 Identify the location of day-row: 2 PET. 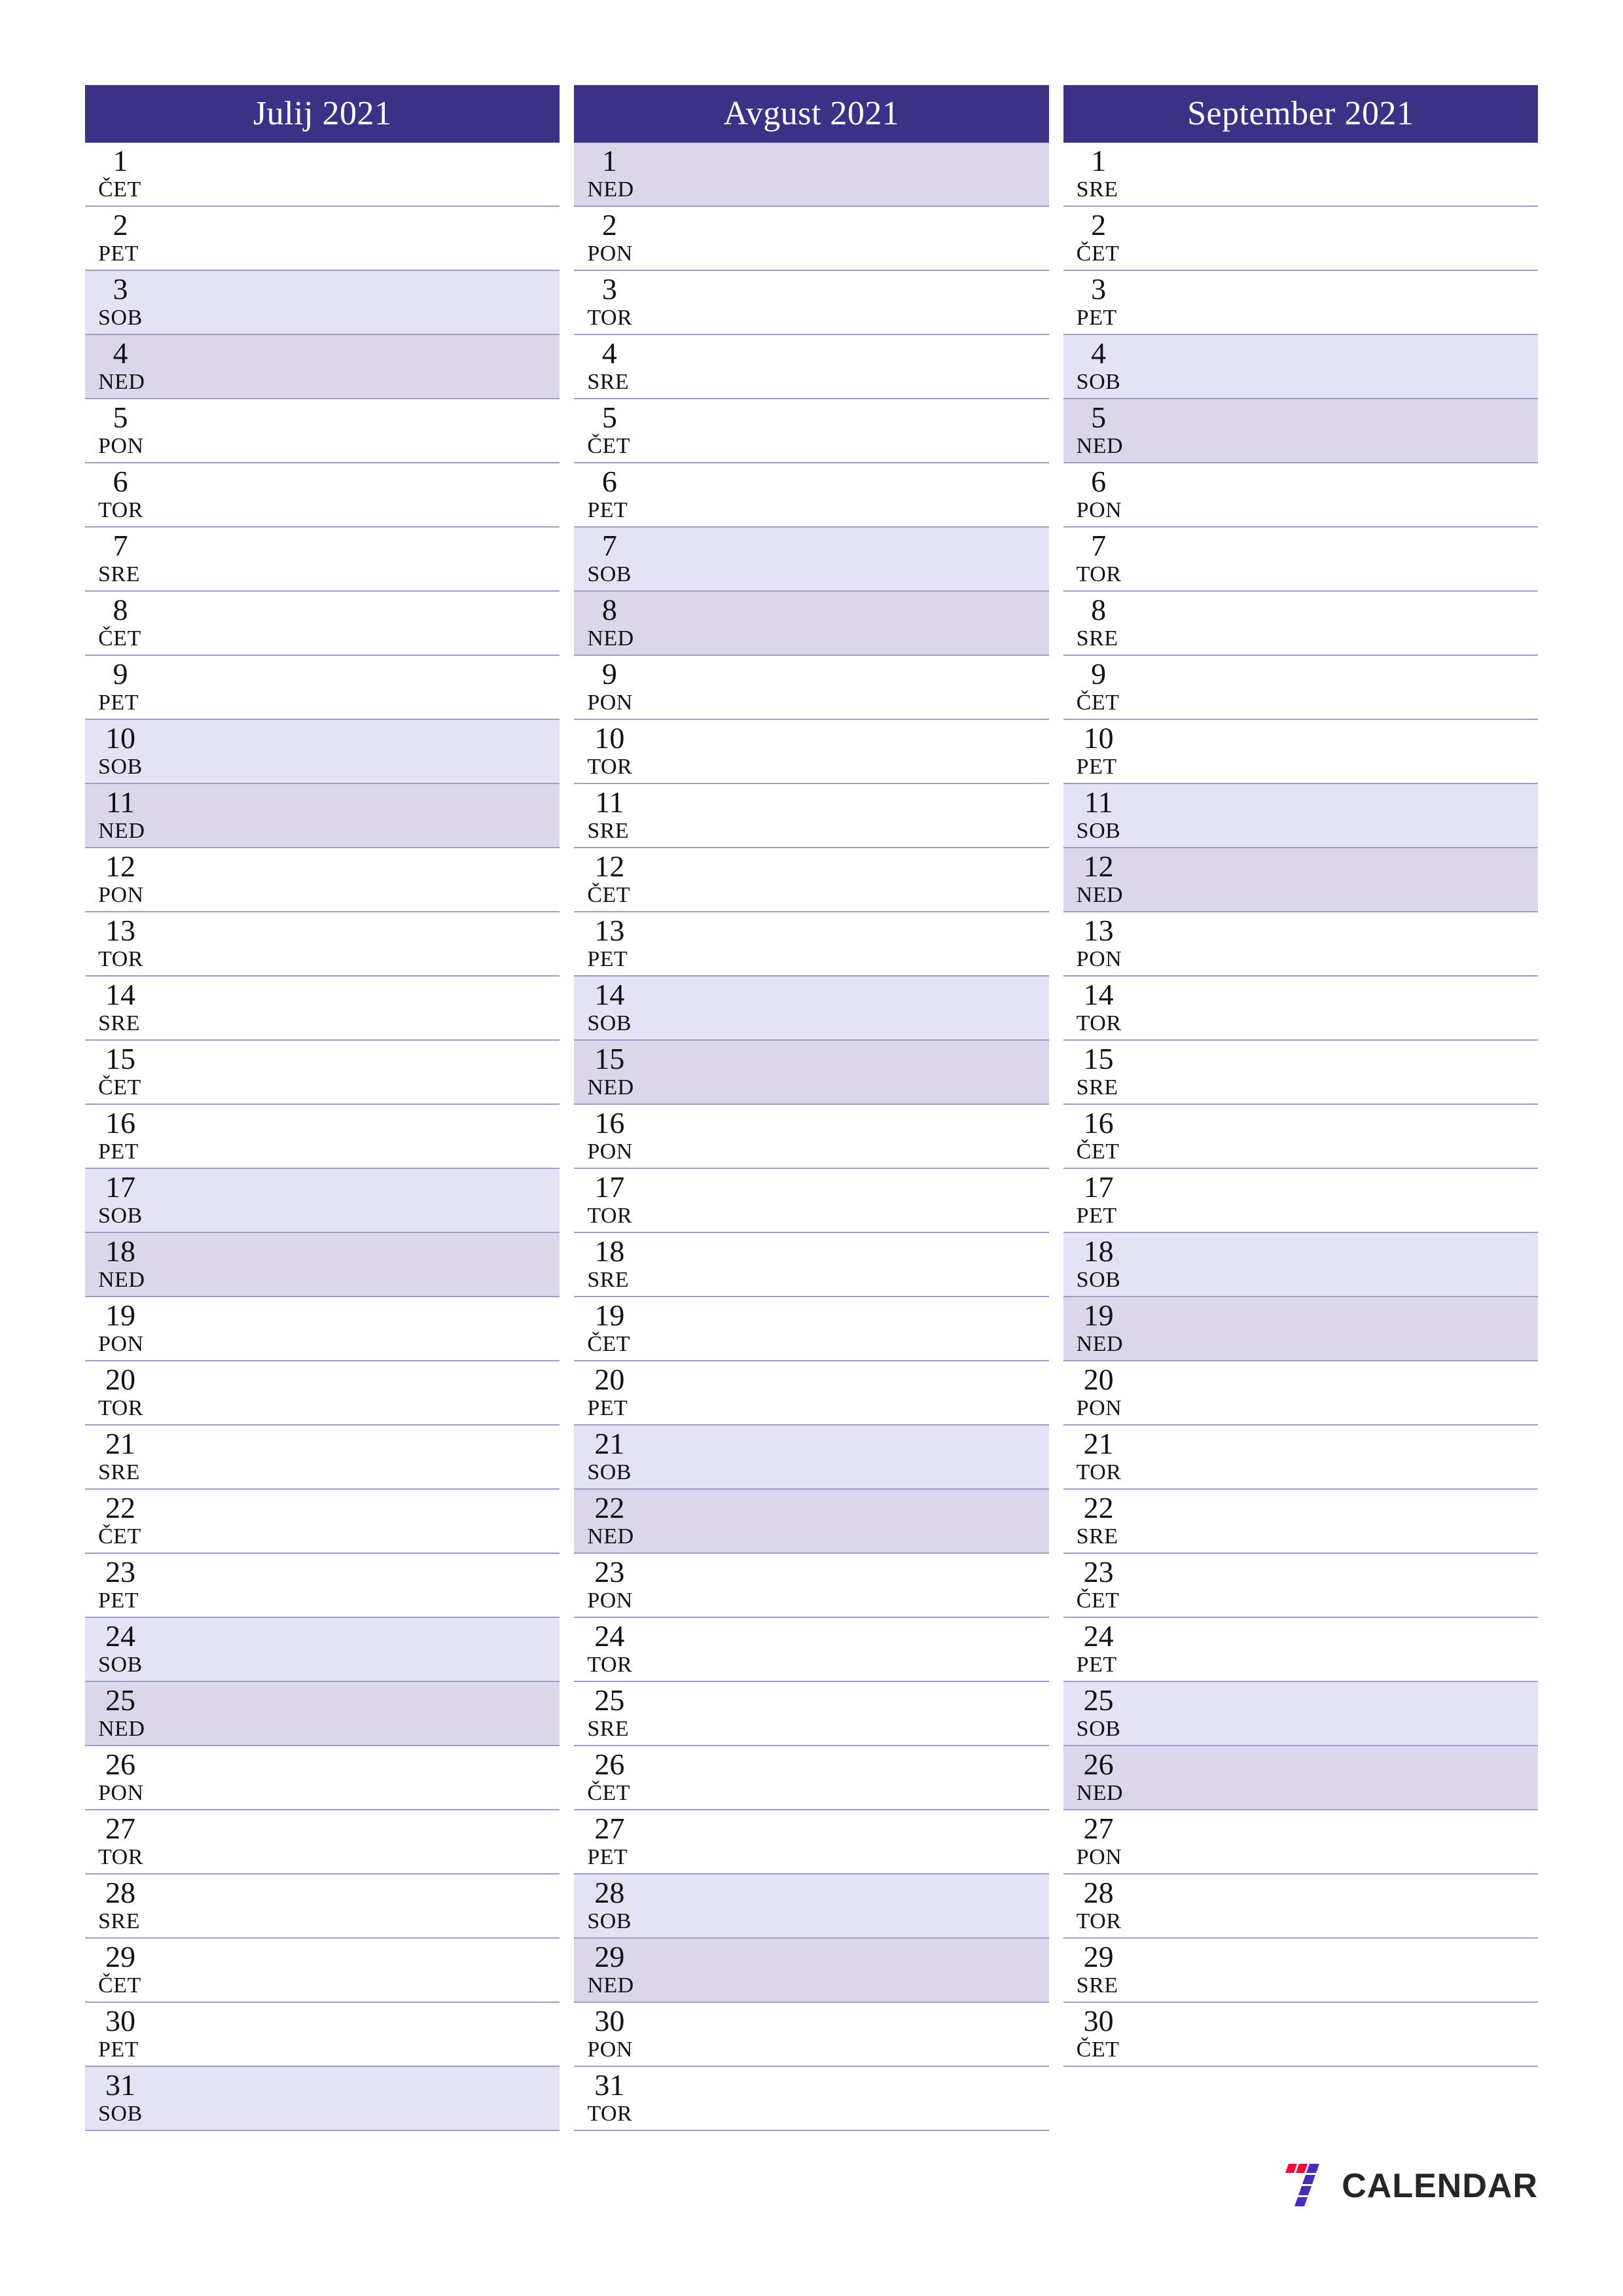
(322, 239).